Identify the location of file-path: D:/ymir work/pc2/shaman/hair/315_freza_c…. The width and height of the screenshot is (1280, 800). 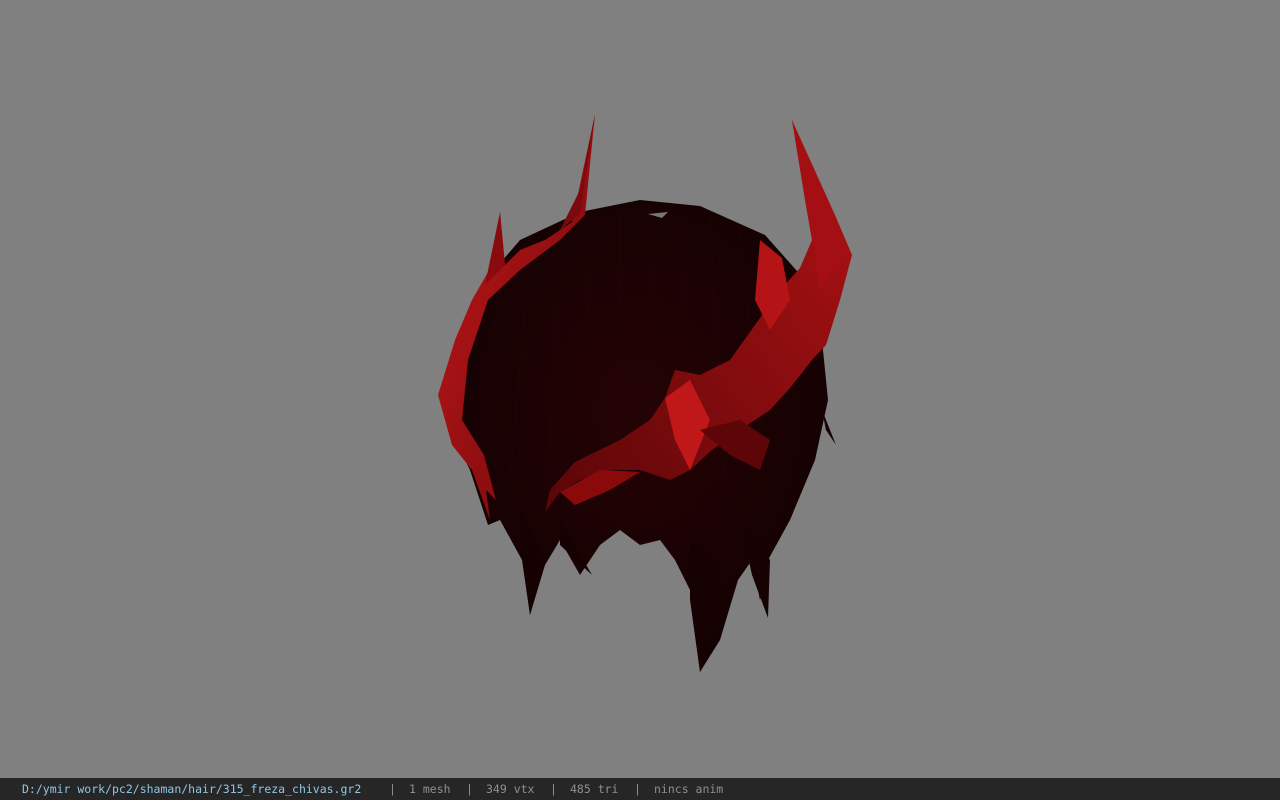
(192, 789).